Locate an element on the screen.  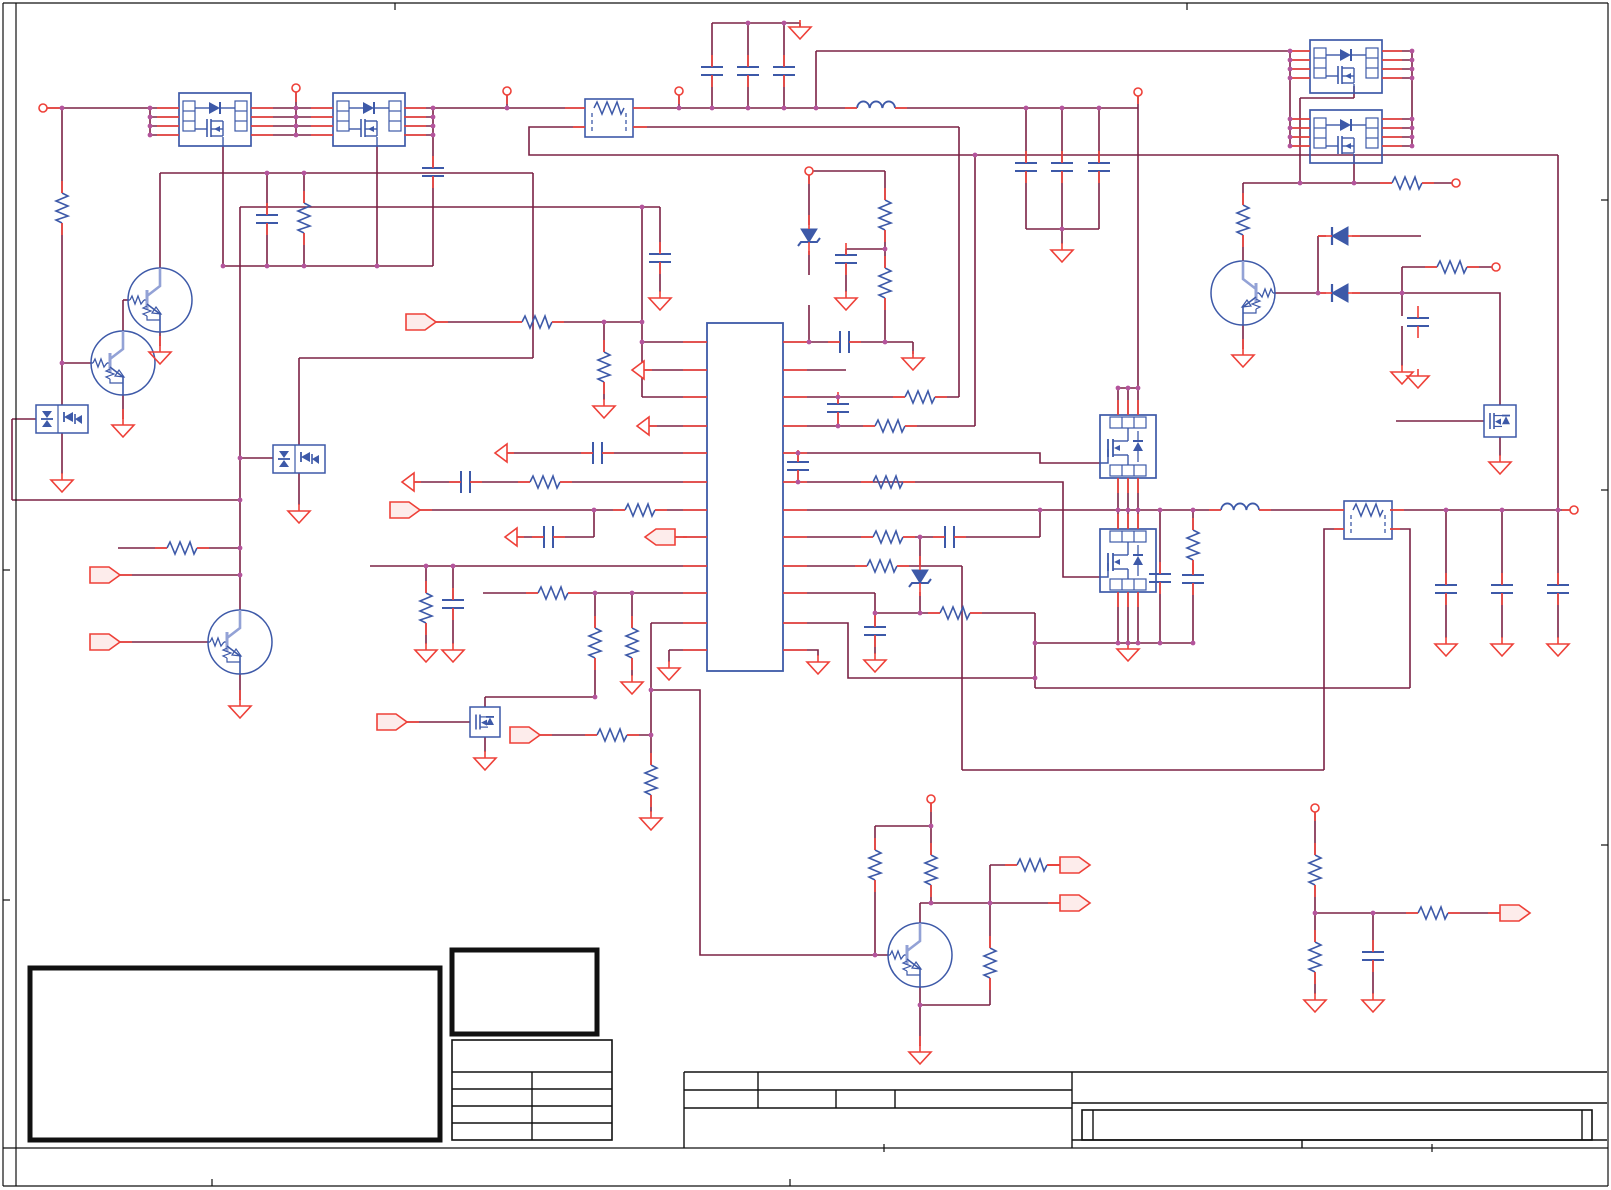
title-block-box is located at coordinates (524, 992).